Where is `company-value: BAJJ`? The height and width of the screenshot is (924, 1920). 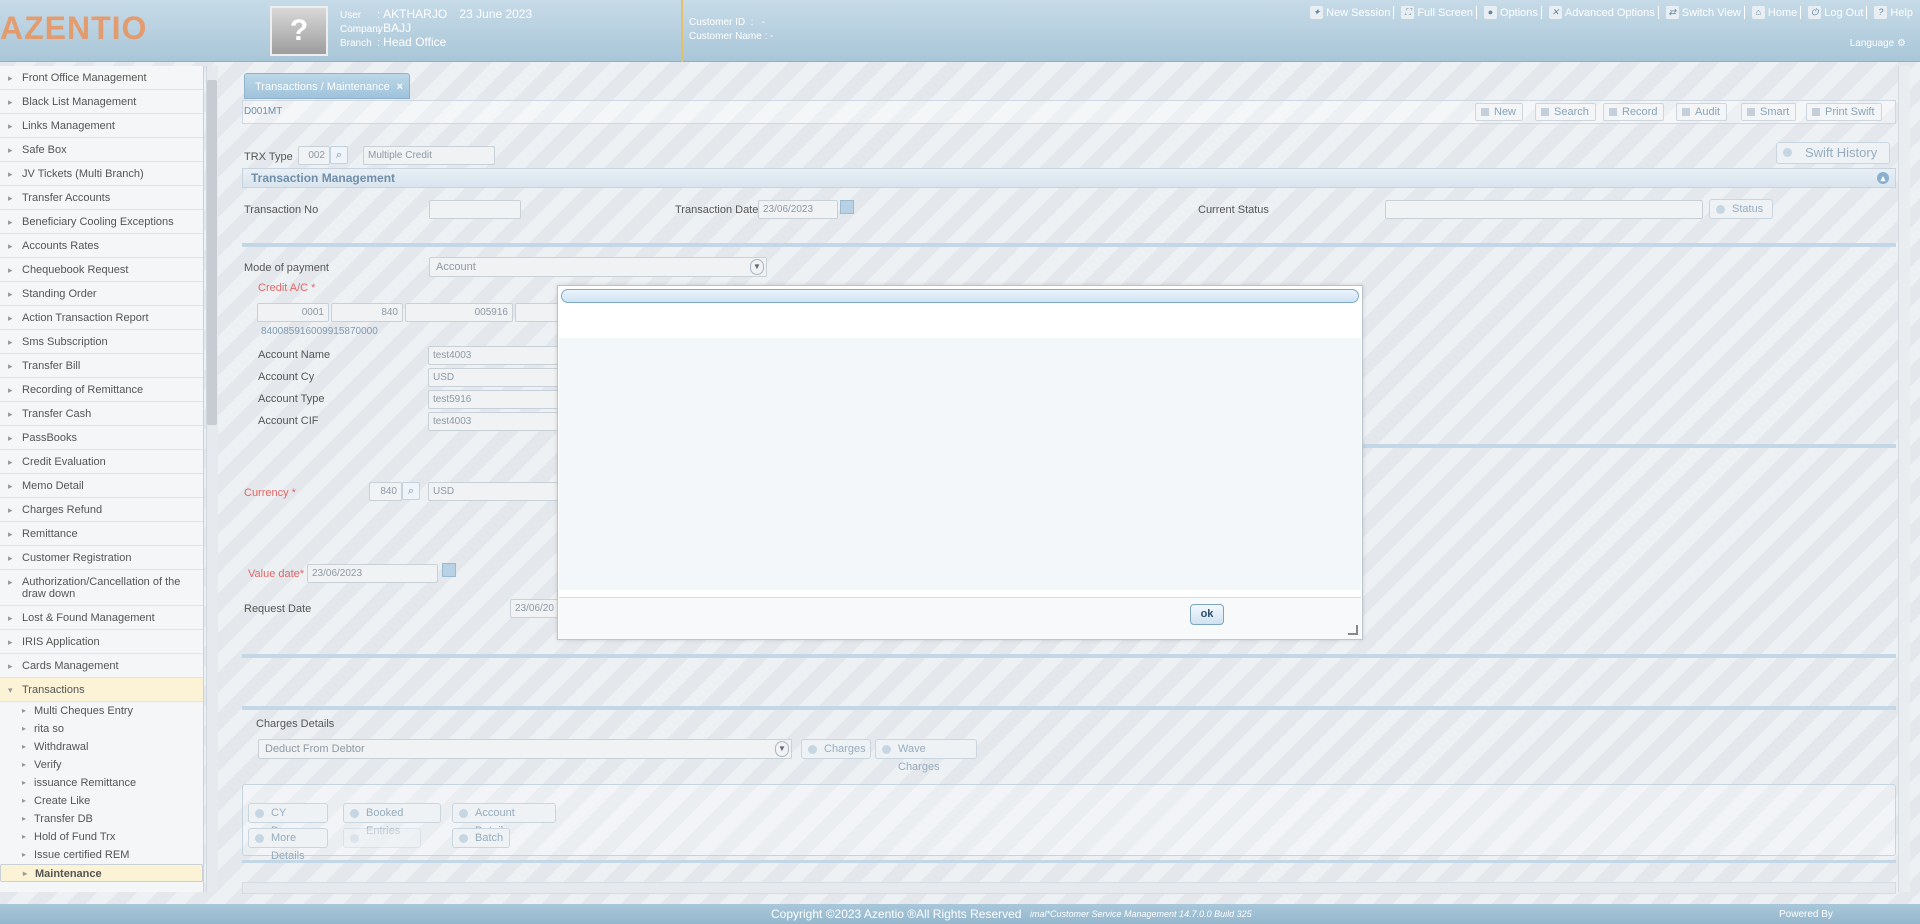 company-value: BAJJ is located at coordinates (397, 28).